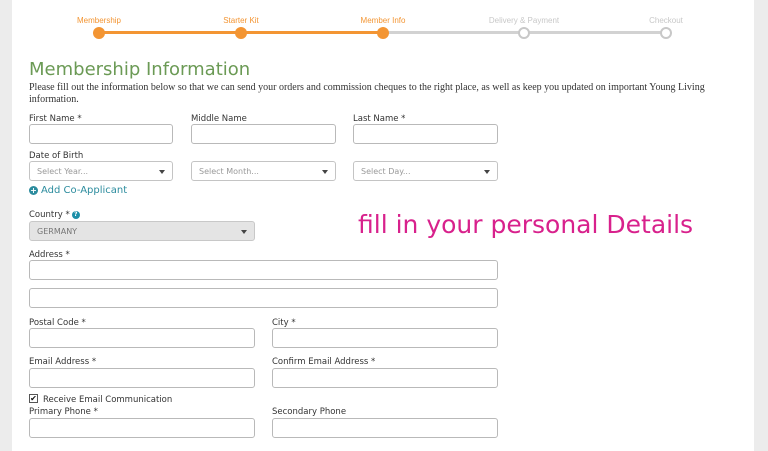  Describe the element at coordinates (284, 323) in the screenshot. I see `city-label: City *` at that location.